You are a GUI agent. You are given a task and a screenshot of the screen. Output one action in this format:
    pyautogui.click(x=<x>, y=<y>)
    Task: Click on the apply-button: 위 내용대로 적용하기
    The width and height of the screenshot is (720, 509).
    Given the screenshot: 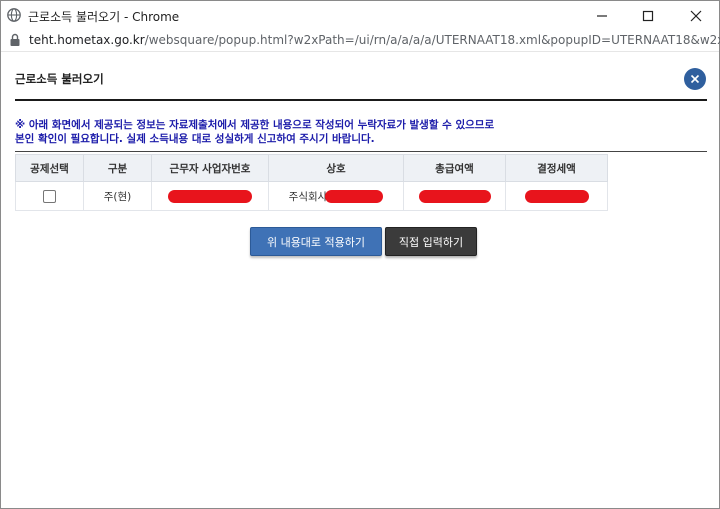 What is the action you would take?
    pyautogui.click(x=316, y=241)
    